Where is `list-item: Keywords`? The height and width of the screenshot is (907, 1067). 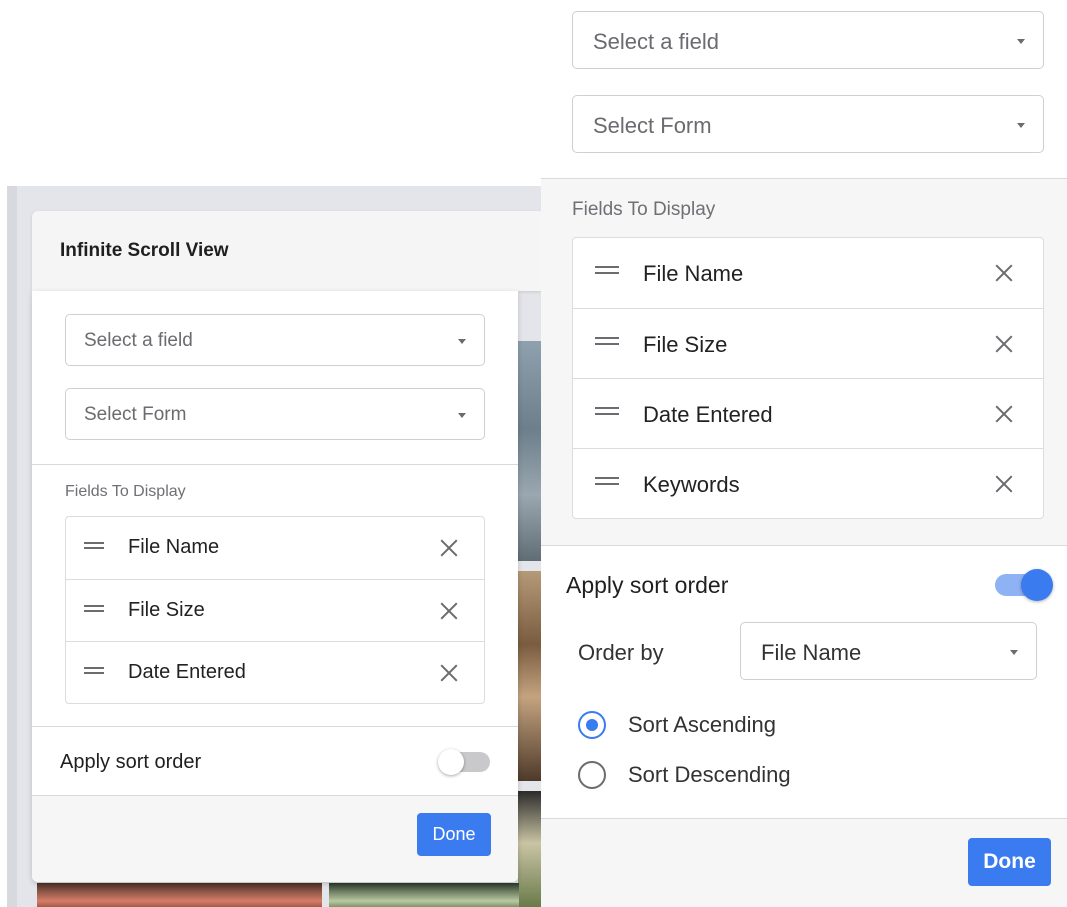 list-item: Keywords is located at coordinates (808, 483).